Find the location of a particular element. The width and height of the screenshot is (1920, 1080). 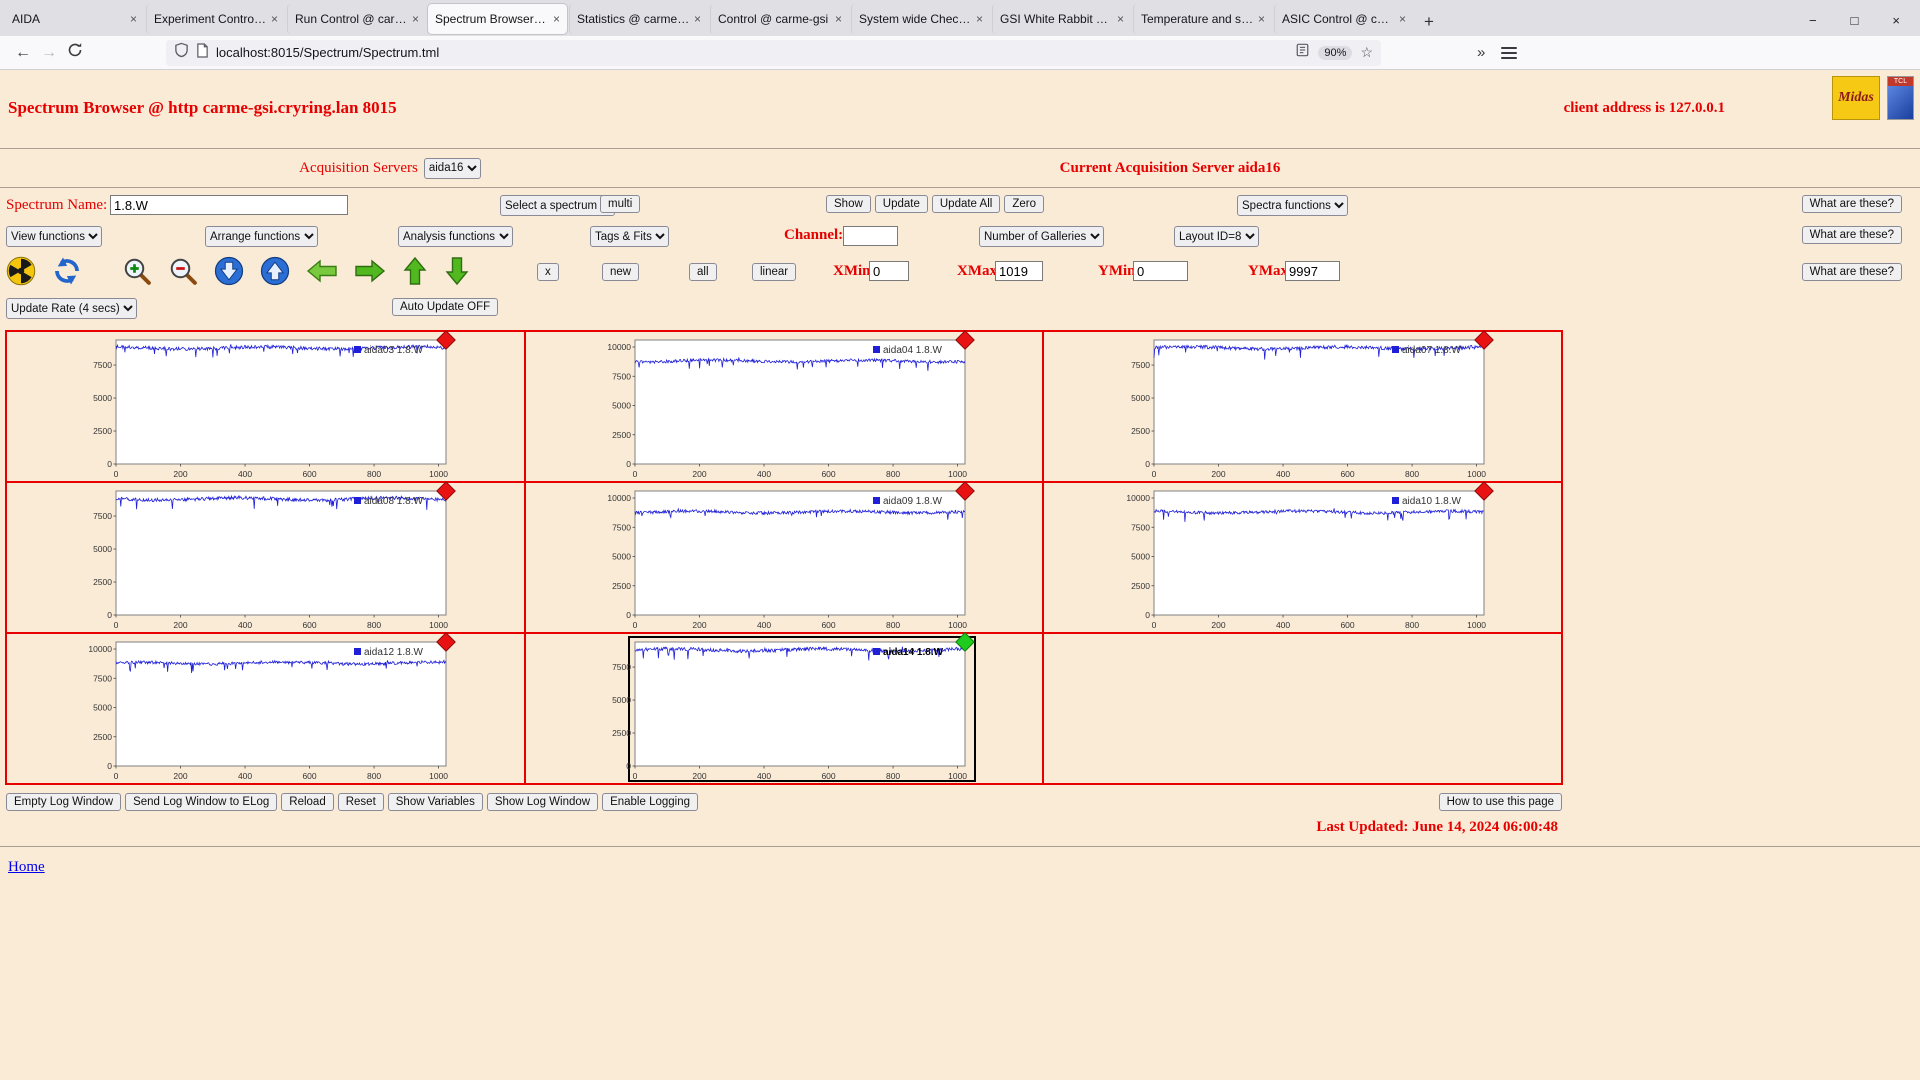

overflow-menu-icon: » is located at coordinates (1481, 52).